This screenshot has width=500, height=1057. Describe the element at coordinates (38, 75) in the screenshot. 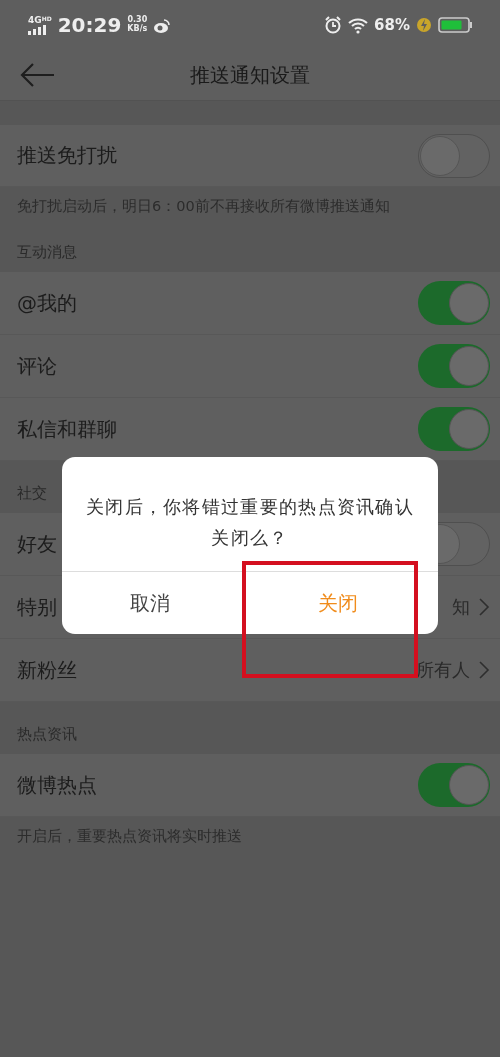

I see `back-icon` at that location.